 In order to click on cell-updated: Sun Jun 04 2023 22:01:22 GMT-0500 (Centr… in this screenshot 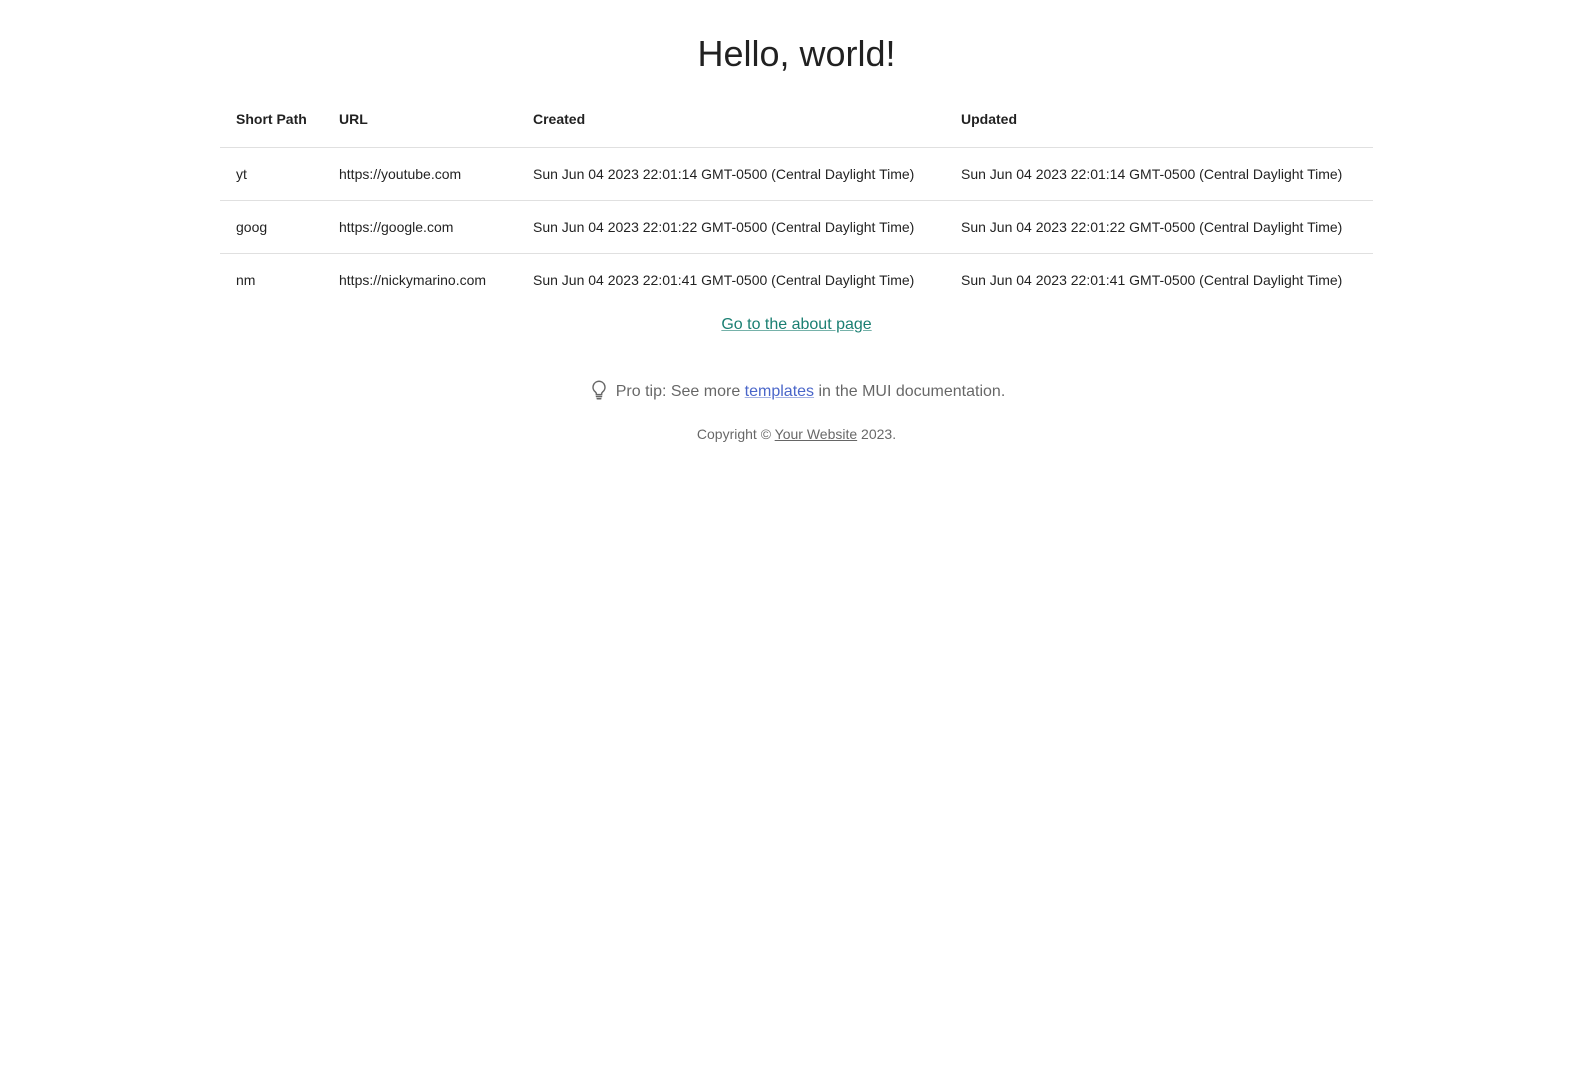, I will do `click(1159, 227)`.